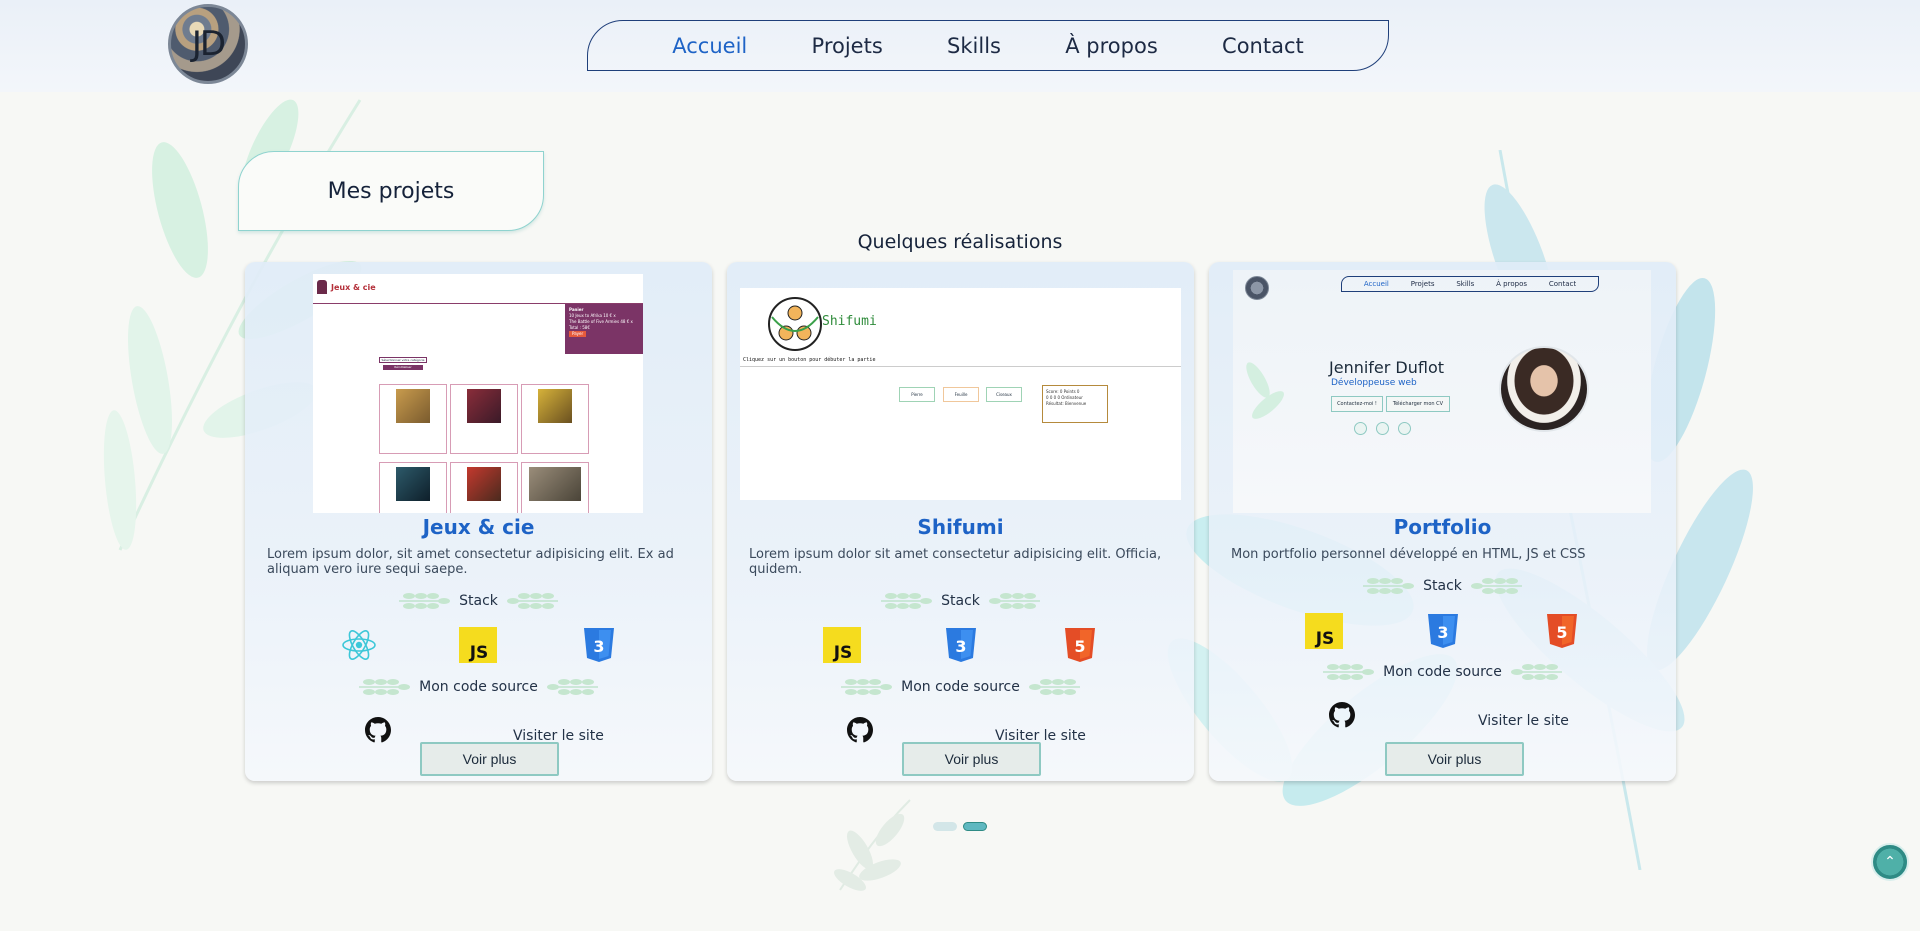 The height and width of the screenshot is (931, 1920). I want to click on section-subtitle: Quelques réalisations, so click(960, 242).